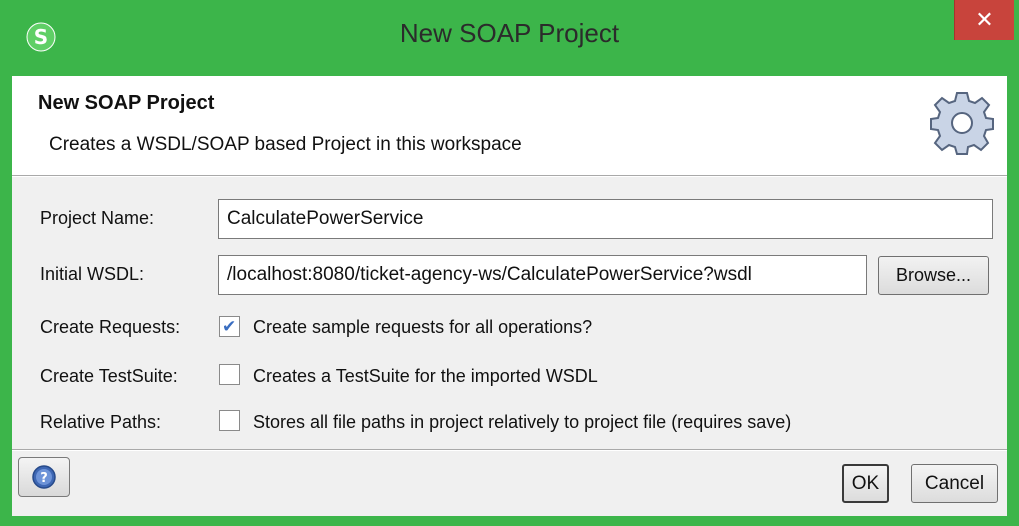 Image resolution: width=1019 pixels, height=526 pixels. I want to click on close-button: ✕, so click(984, 20).